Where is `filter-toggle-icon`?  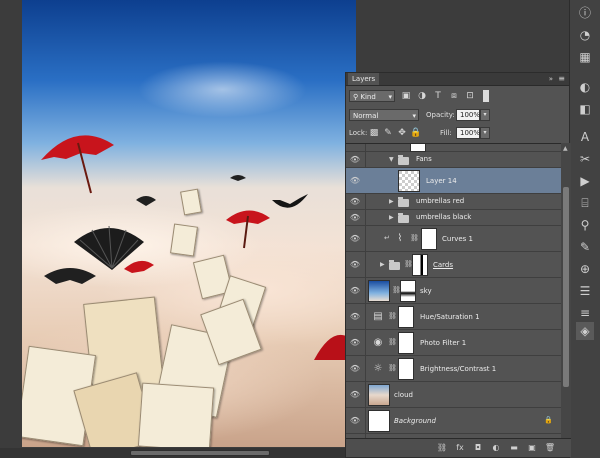
filter-toggle-icon is located at coordinates (486, 96).